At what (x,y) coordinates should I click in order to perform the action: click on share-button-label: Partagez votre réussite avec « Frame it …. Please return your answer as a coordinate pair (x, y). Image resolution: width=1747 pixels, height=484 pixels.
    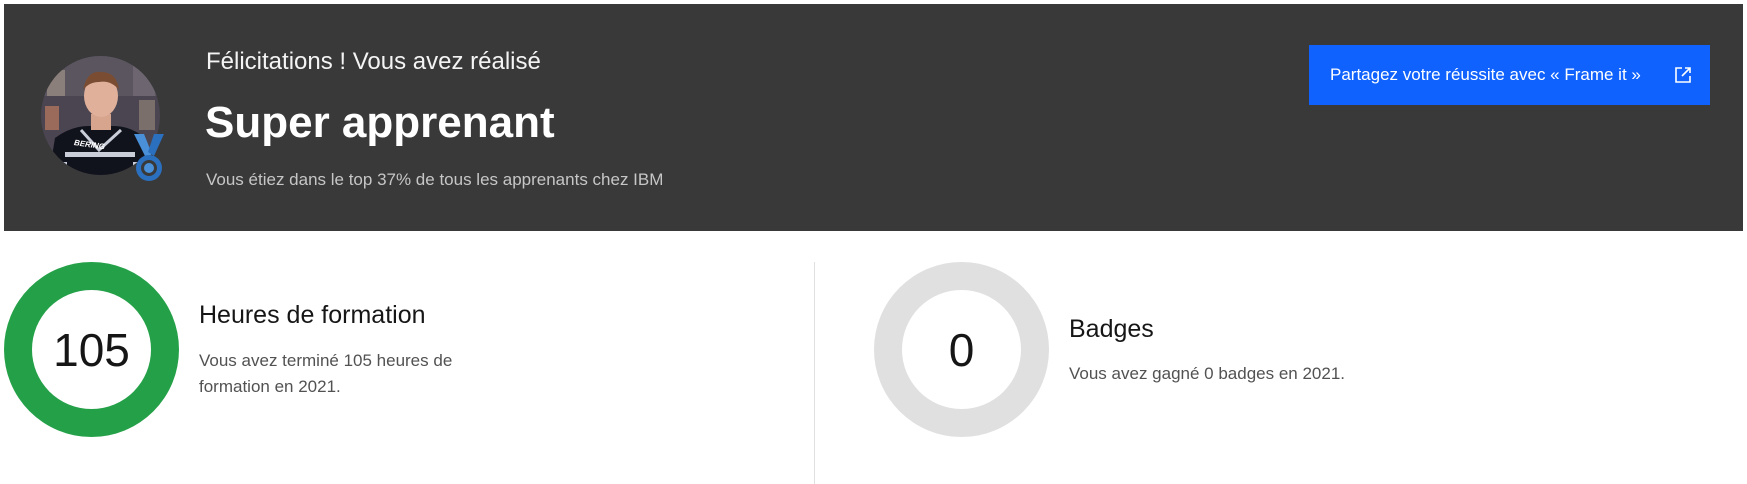
    Looking at the image, I should click on (1485, 74).